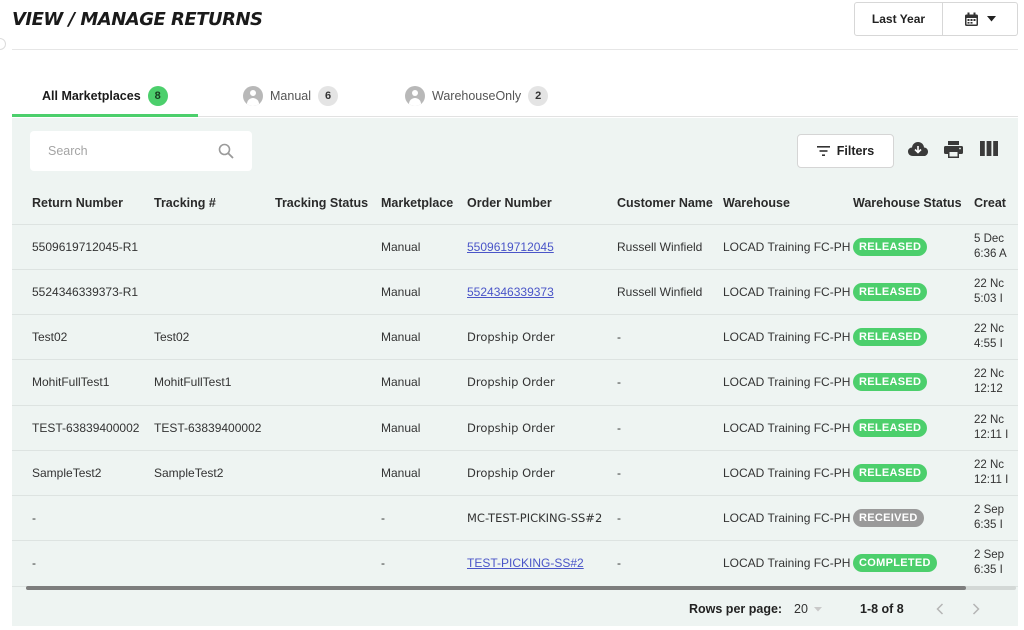 The width and height of the screenshot is (1024, 630). I want to click on tab-manual: Manual 6, so click(290, 96).